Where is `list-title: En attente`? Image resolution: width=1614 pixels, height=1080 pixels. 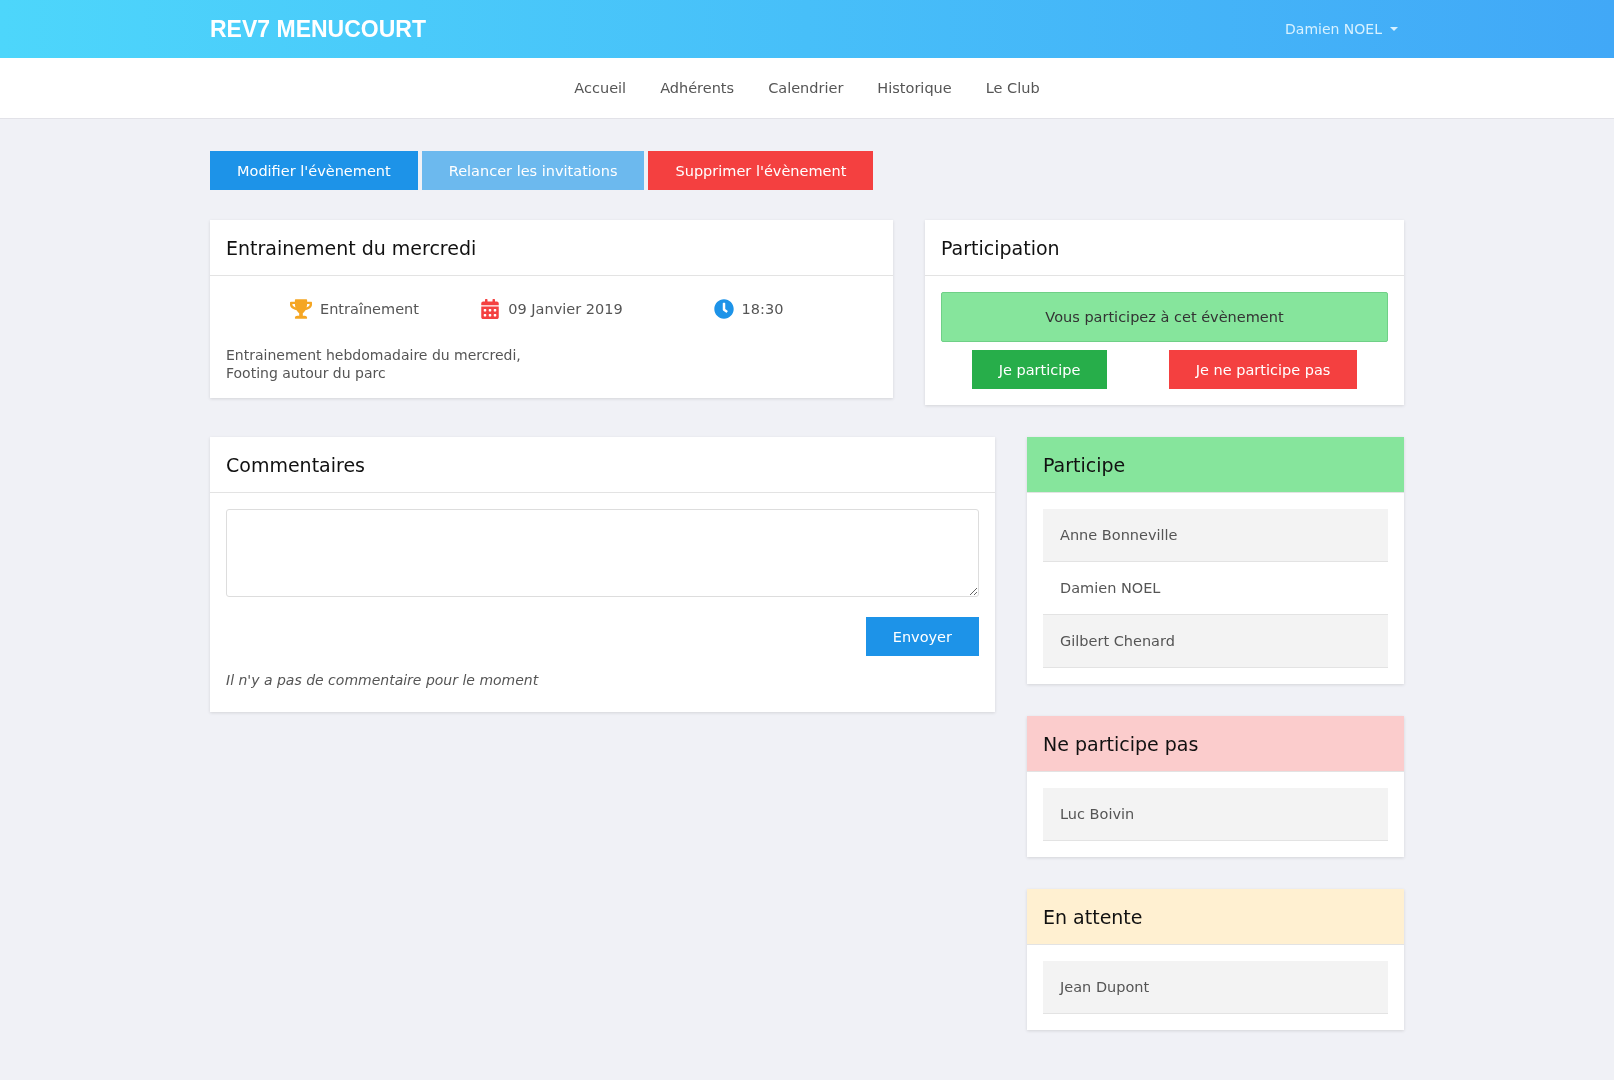 list-title: En attente is located at coordinates (1215, 917).